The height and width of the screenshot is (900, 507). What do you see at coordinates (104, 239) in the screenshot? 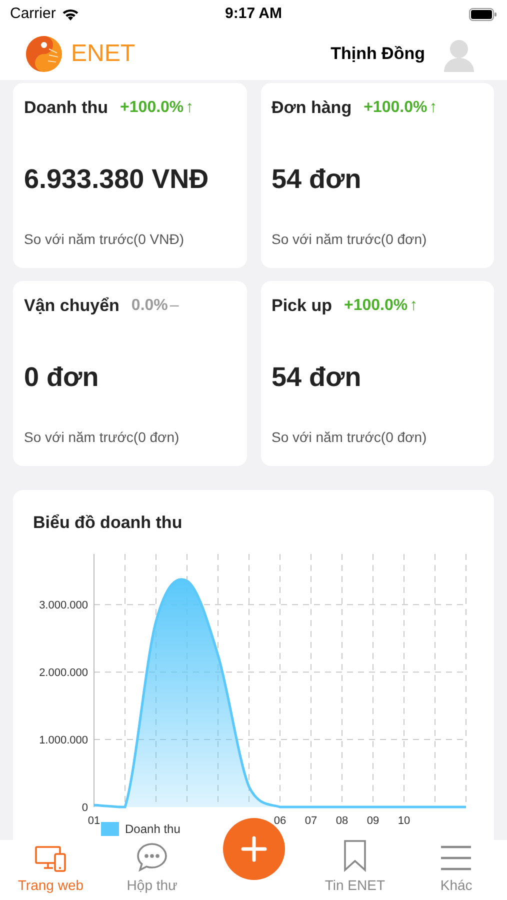
I see `stat-comparison: So với năm trước(0 VNĐ)` at bounding box center [104, 239].